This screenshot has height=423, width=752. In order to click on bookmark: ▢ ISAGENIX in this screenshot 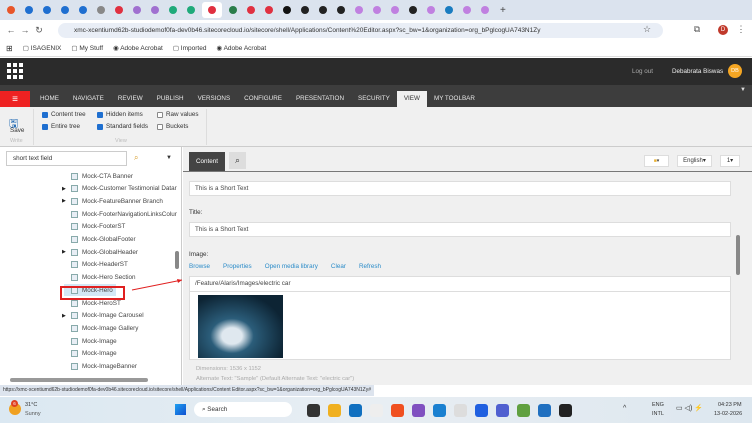, I will do `click(42, 48)`.